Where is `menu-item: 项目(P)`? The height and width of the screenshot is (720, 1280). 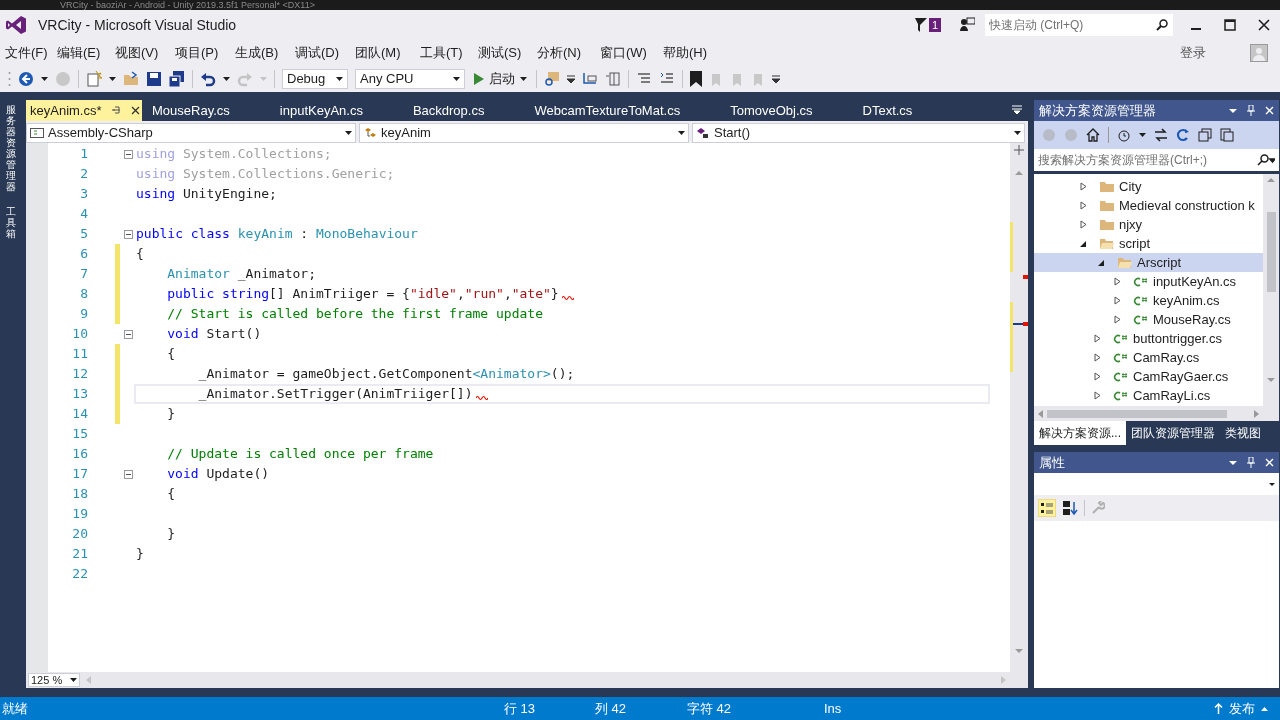 menu-item: 项目(P) is located at coordinates (197, 52).